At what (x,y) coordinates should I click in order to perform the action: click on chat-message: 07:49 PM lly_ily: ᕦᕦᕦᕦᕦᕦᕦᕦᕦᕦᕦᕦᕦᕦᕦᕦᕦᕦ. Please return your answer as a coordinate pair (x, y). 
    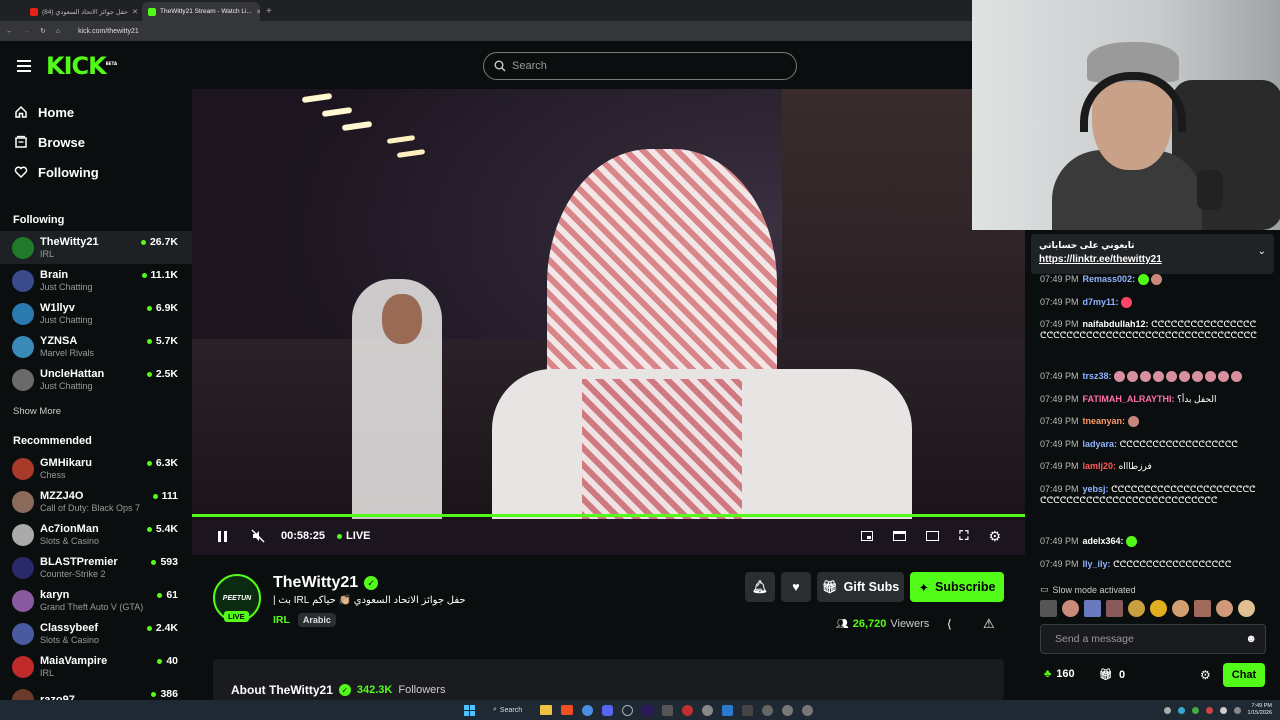
    Looking at the image, I should click on (1151, 564).